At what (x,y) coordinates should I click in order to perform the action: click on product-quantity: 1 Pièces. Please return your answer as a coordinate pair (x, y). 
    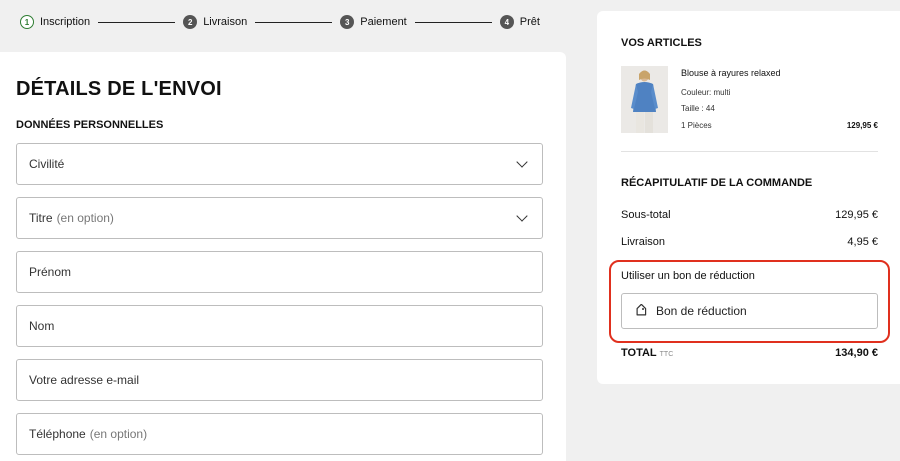
    Looking at the image, I should click on (696, 125).